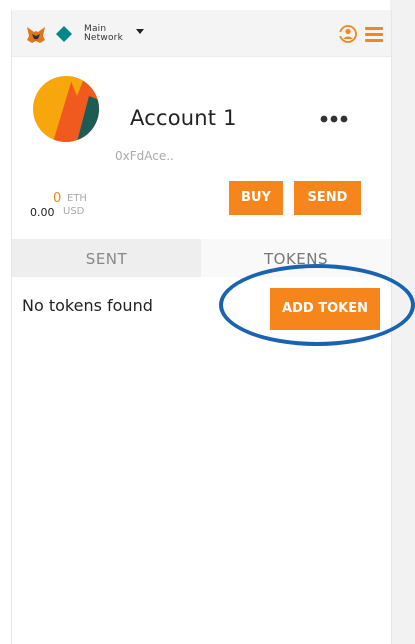 Image resolution: width=415 pixels, height=644 pixels. I want to click on hamburger-menu-icon, so click(374, 34).